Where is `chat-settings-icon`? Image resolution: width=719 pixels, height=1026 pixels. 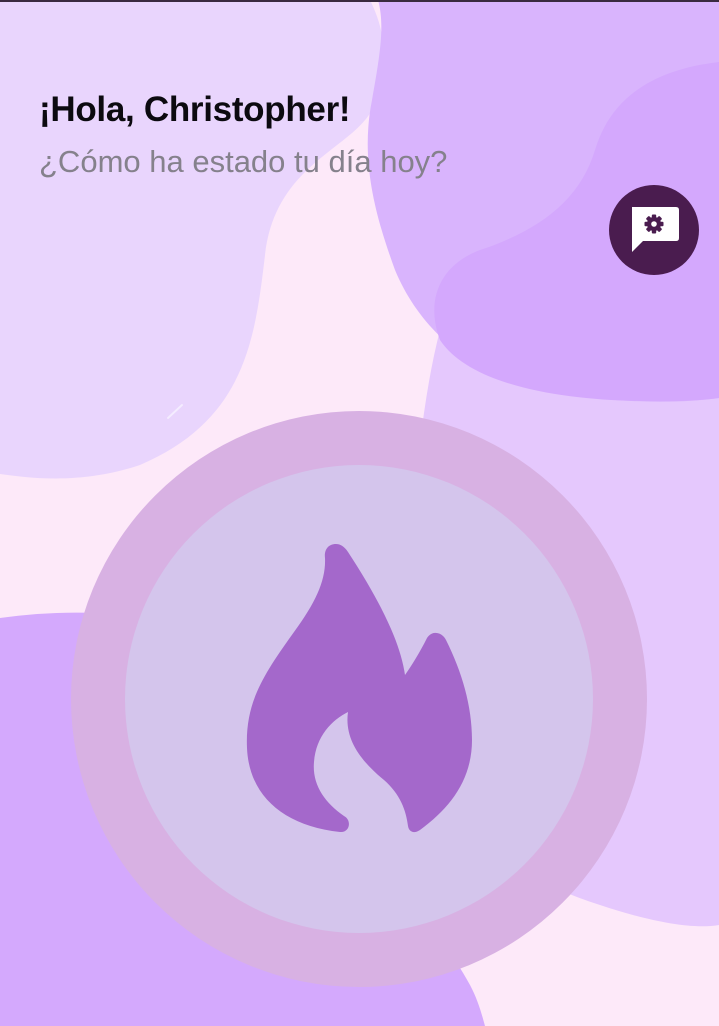 chat-settings-icon is located at coordinates (655, 229).